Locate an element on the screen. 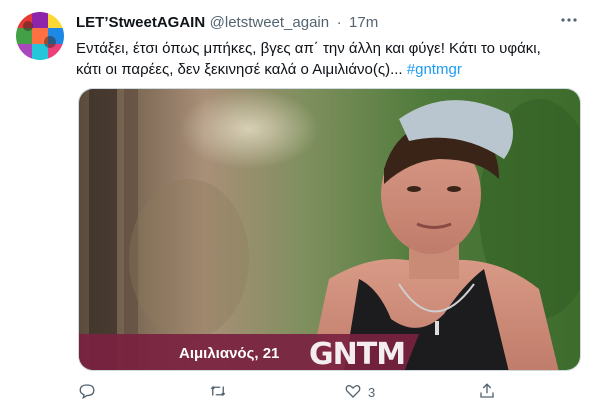 The image size is (595, 403). user-handle: @letstweet_again is located at coordinates (269, 22).